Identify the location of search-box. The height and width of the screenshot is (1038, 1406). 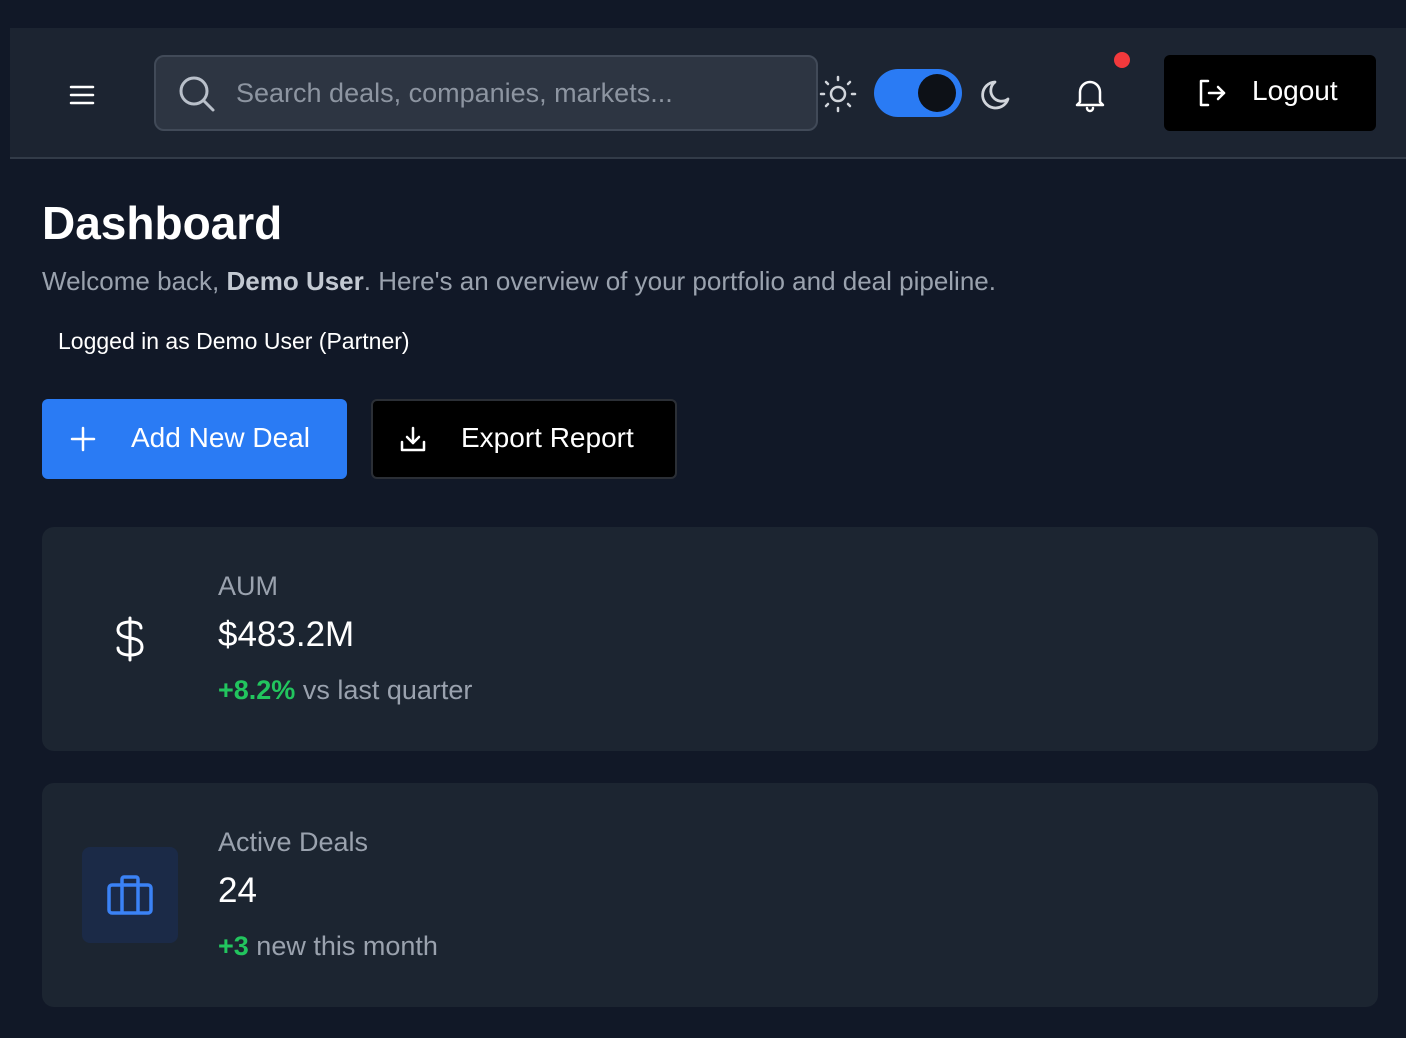
(486, 93).